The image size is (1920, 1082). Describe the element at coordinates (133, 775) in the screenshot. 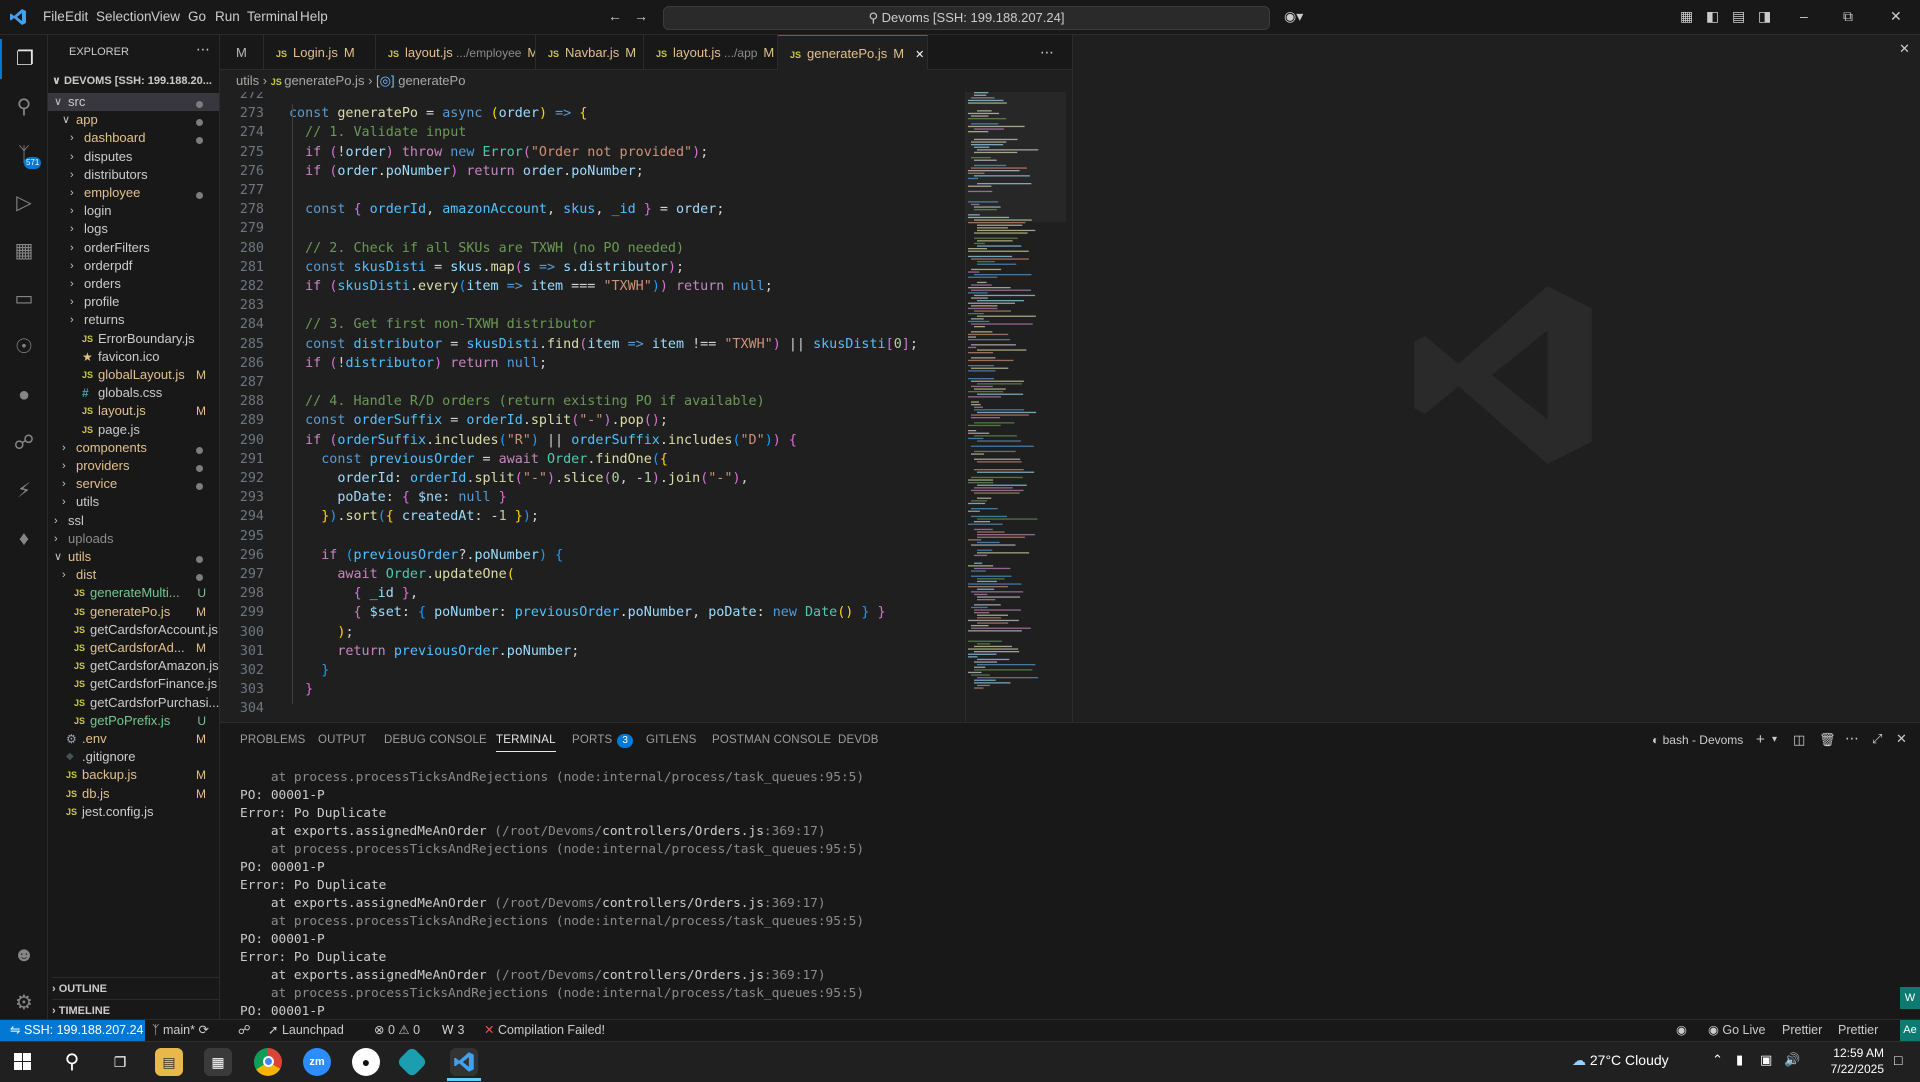

I see `tree-item: JS backup.js M` at that location.